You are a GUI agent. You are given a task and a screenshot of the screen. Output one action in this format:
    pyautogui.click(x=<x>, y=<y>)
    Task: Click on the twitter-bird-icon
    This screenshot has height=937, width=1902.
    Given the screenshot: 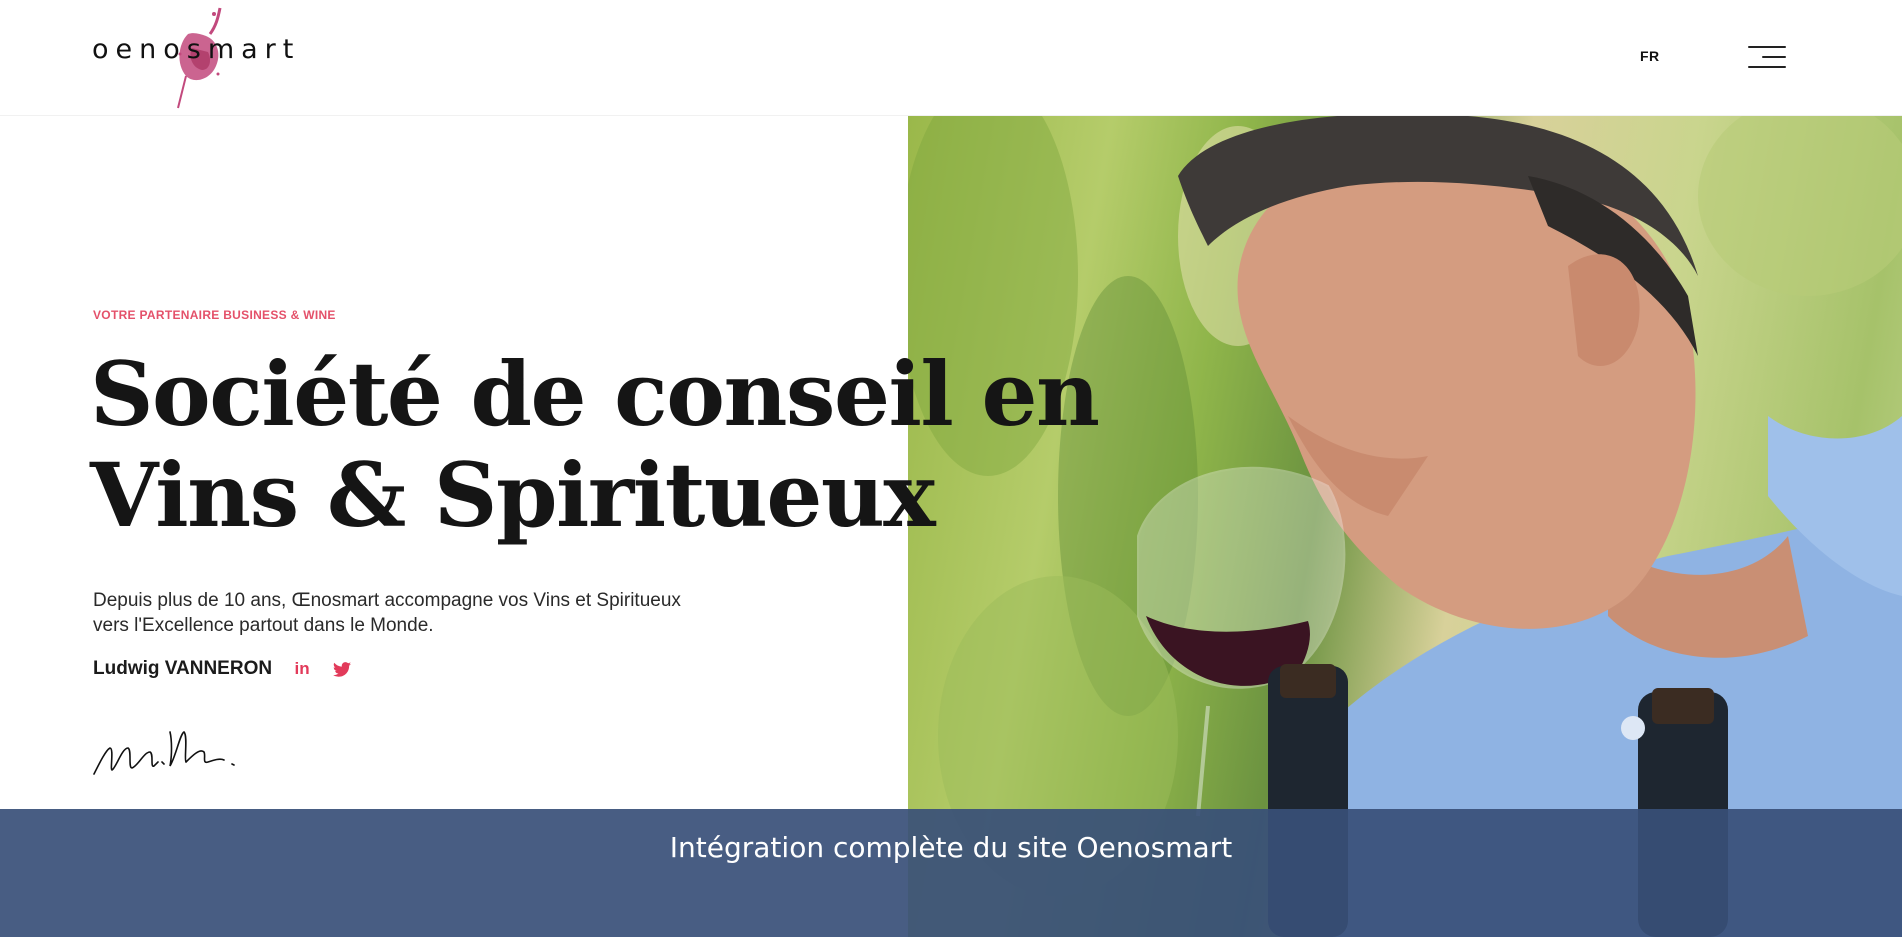 What is the action you would take?
    pyautogui.click(x=342, y=669)
    